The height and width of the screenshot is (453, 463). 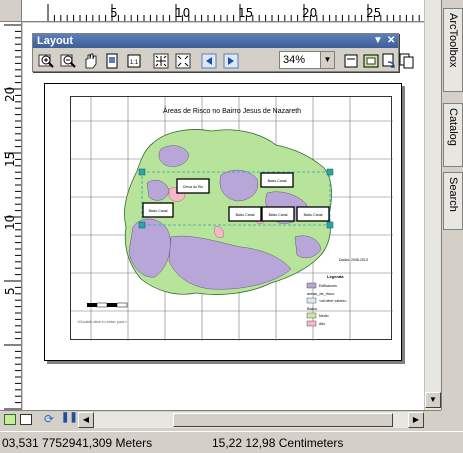 What do you see at coordinates (335, 276) in the screenshot?
I see `svg-text: Legenda` at bounding box center [335, 276].